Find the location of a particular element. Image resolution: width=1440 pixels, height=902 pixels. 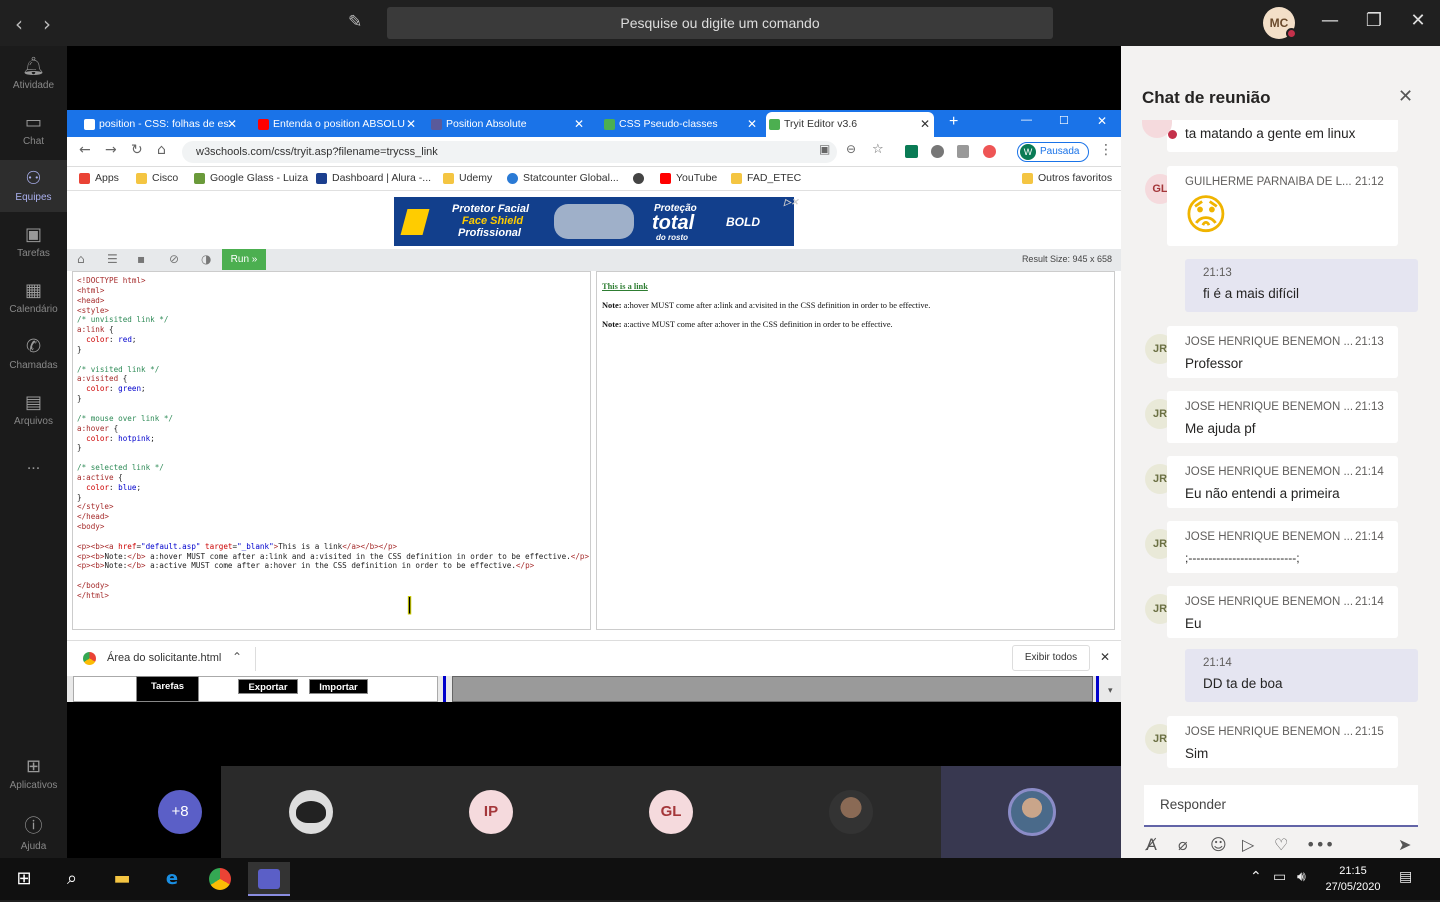

browser-close-icon: ✕ is located at coordinates (1102, 121).